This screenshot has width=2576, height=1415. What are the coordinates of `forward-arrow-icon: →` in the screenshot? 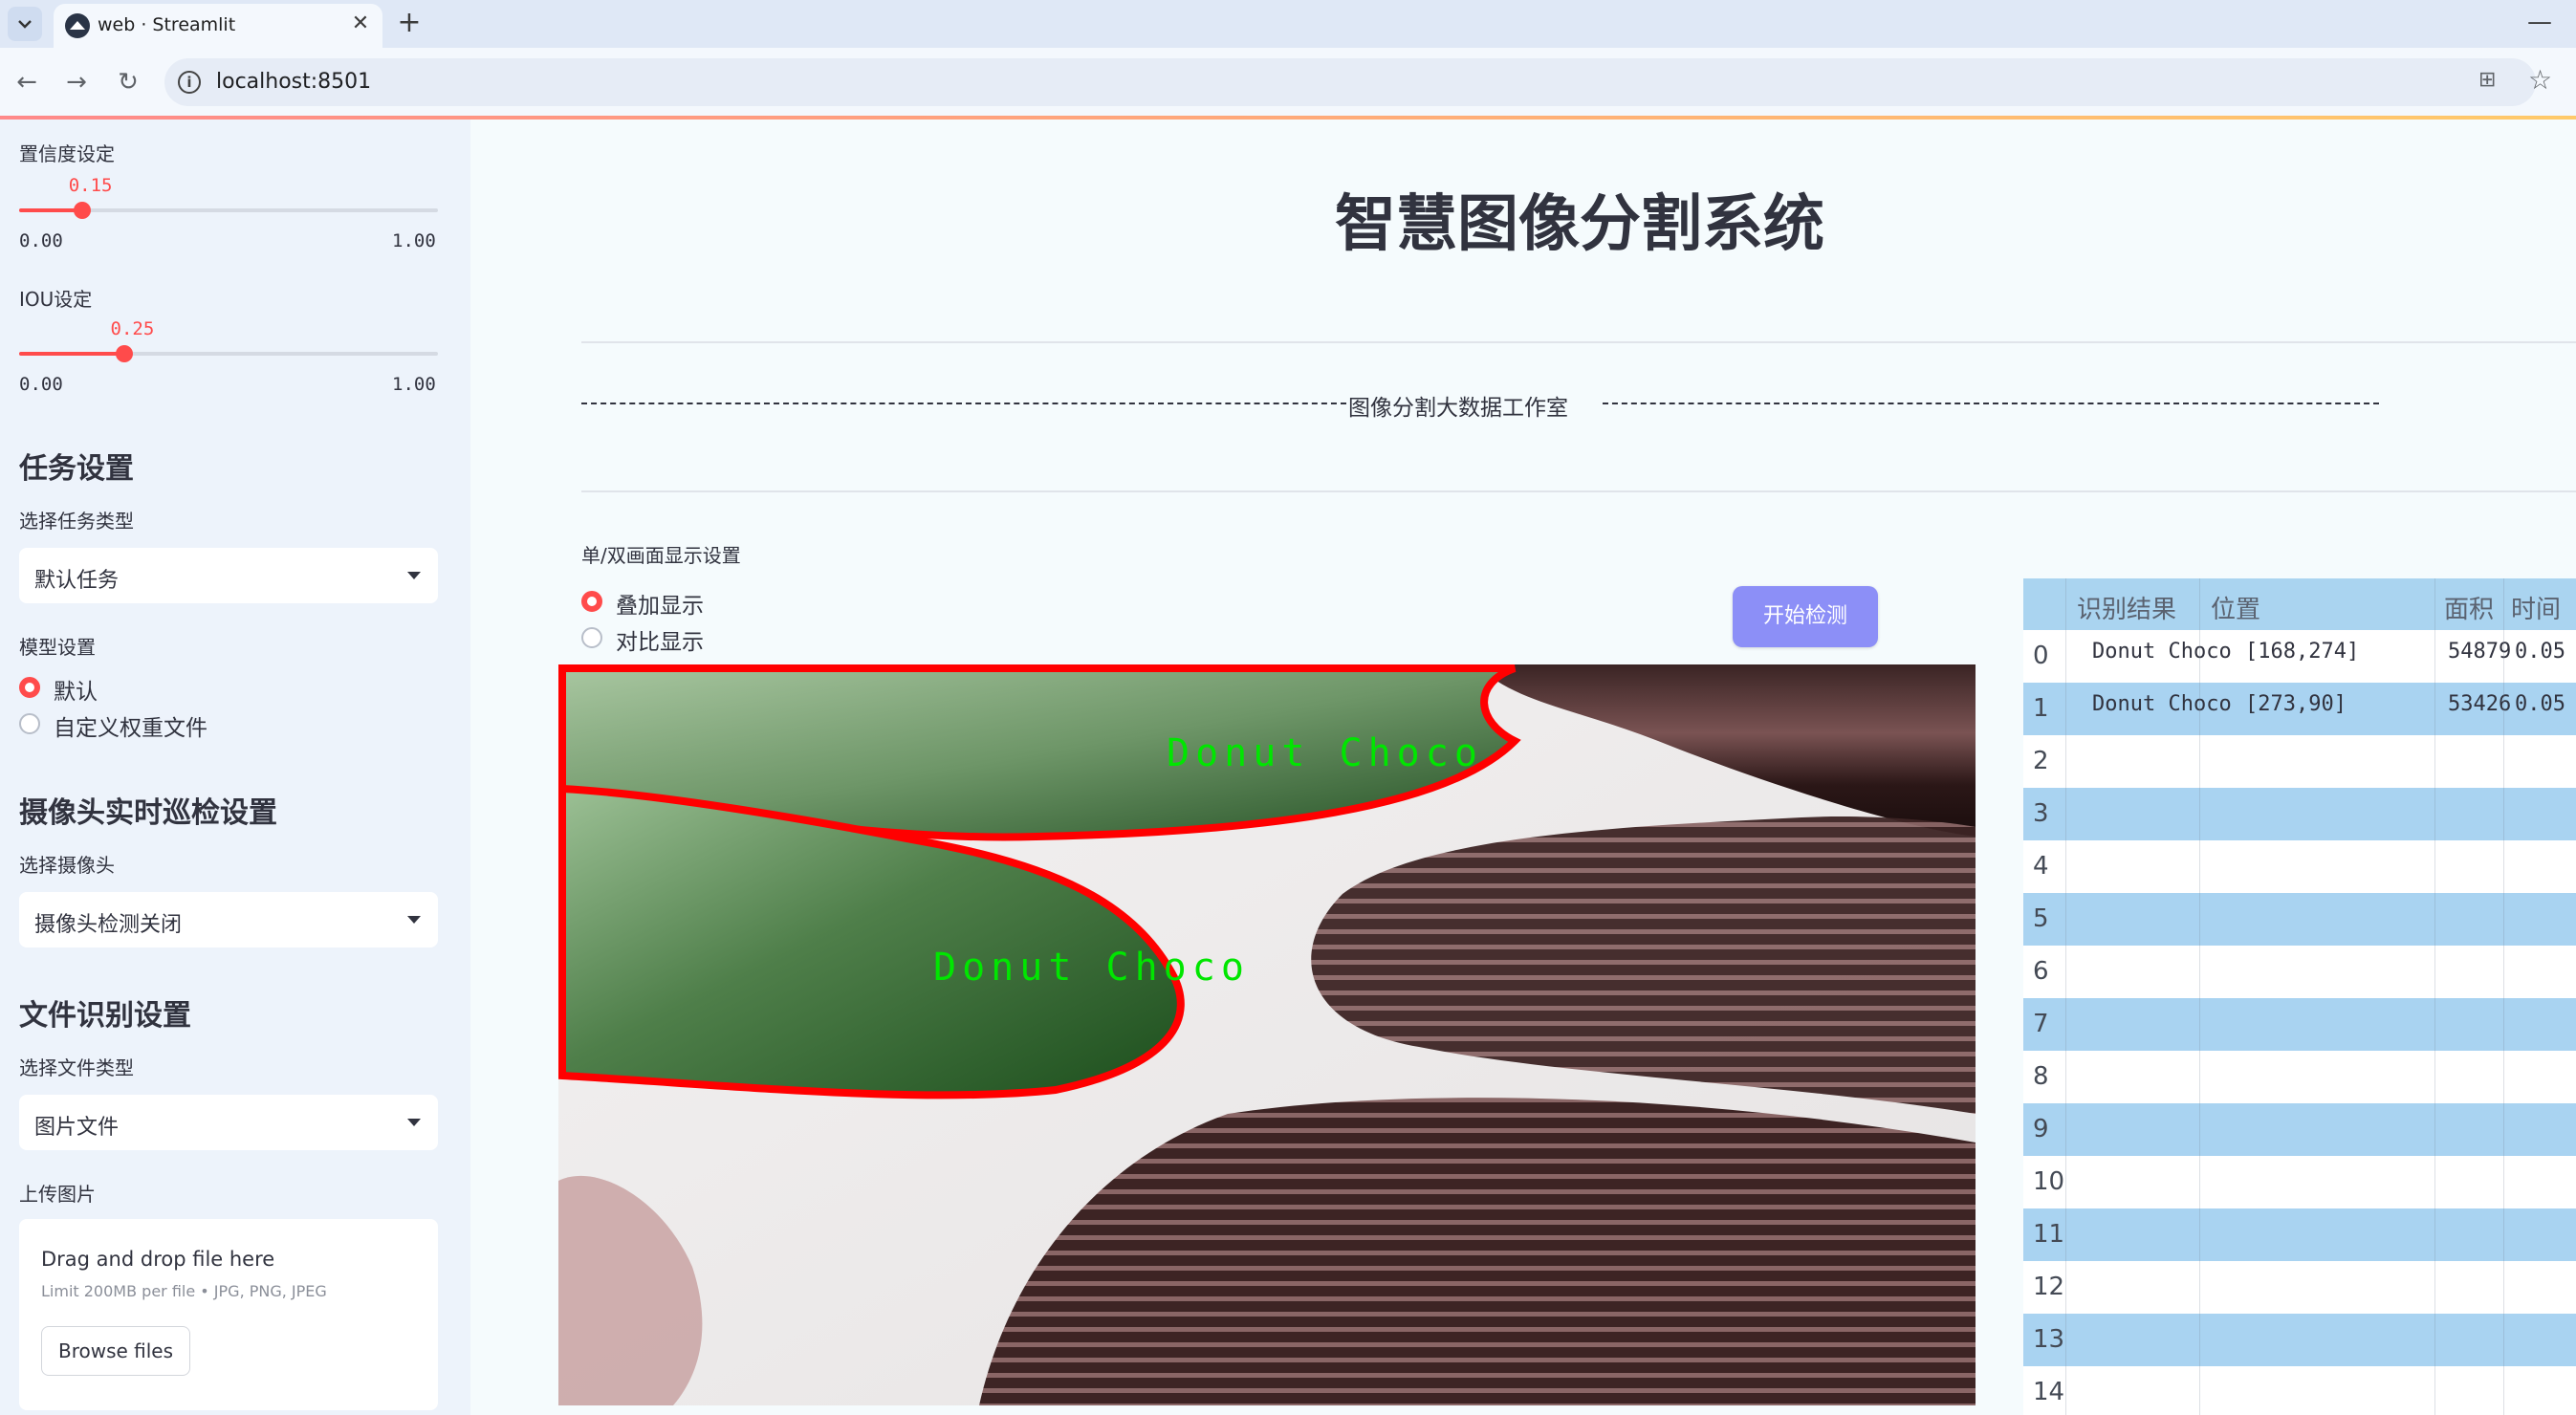 It's located at (76, 82).